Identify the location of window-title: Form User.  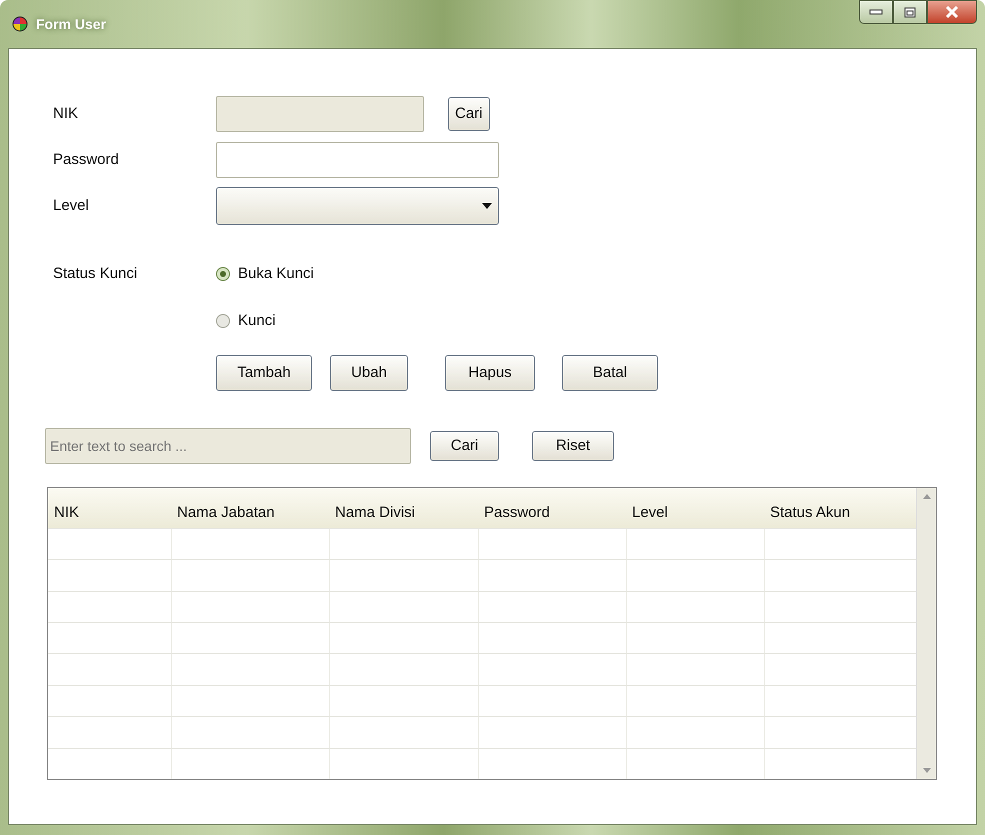
(71, 24).